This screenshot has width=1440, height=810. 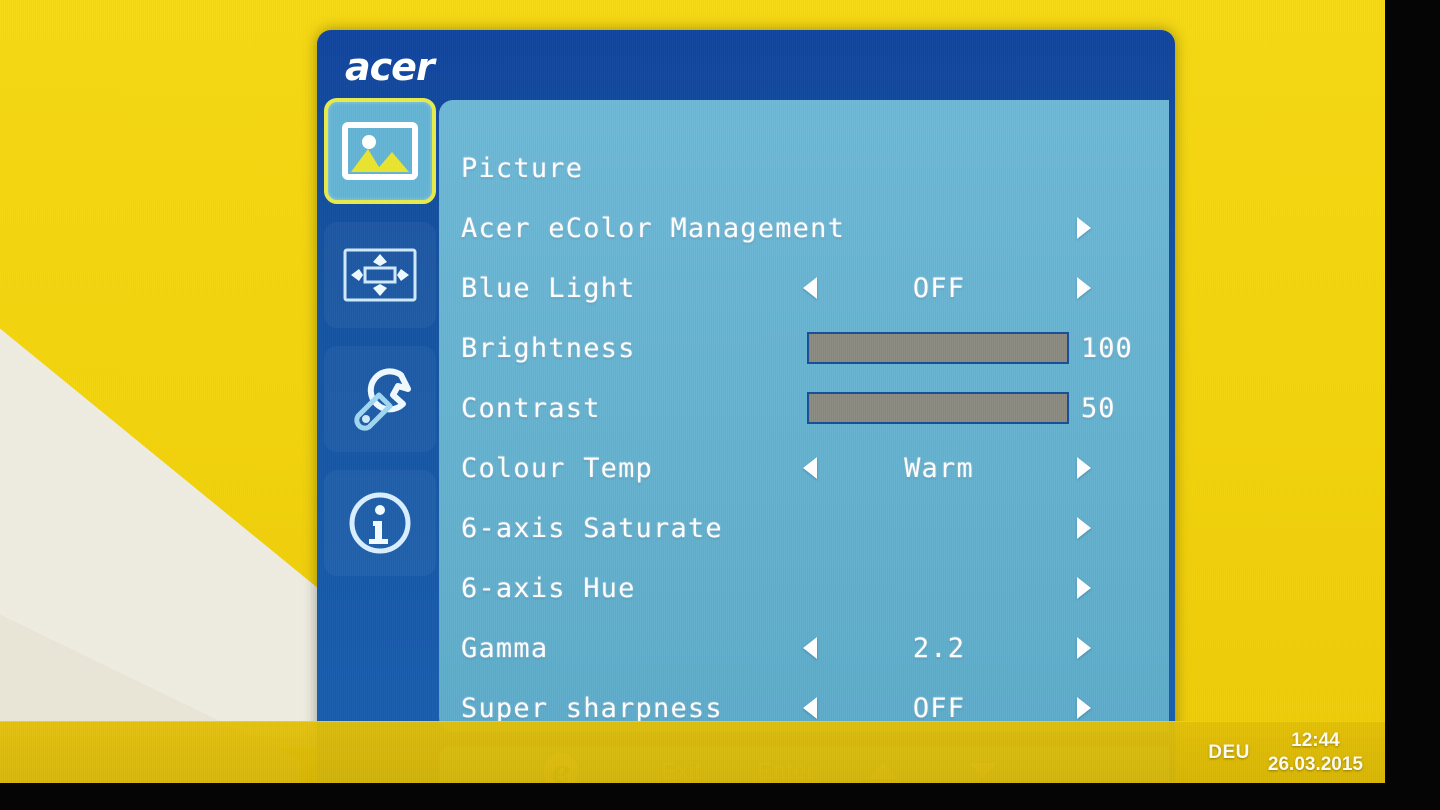 What do you see at coordinates (531, 408) in the screenshot?
I see `menu-label: Contrast` at bounding box center [531, 408].